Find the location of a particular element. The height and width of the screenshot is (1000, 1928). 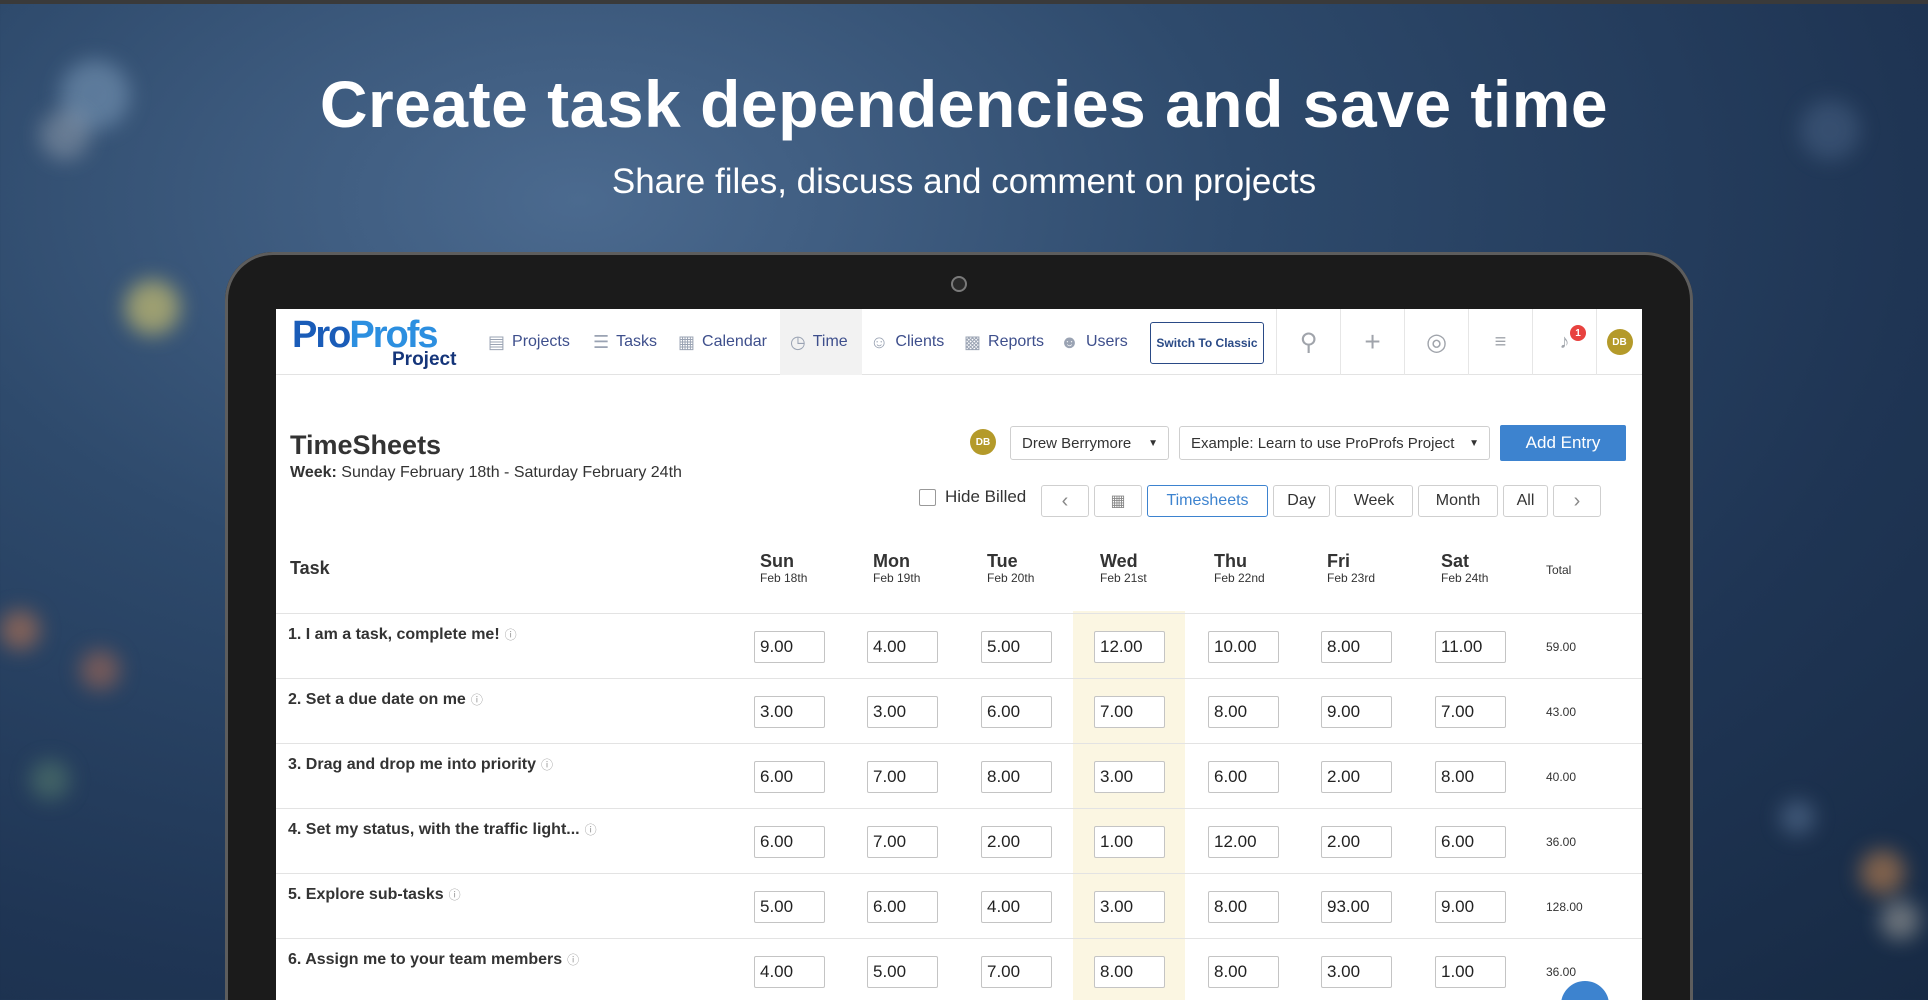

avatar: DB is located at coordinates (1619, 342).